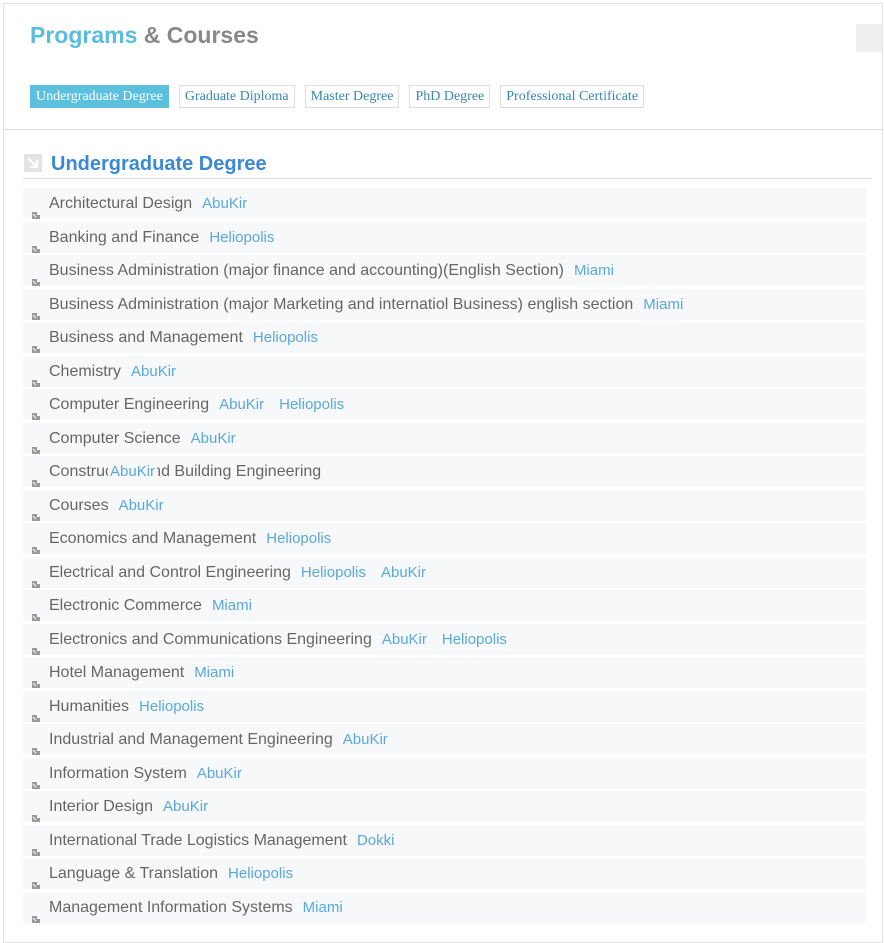 The height and width of the screenshot is (943, 884). Describe the element at coordinates (869, 38) in the screenshot. I see `collapsed-side-tab` at that location.